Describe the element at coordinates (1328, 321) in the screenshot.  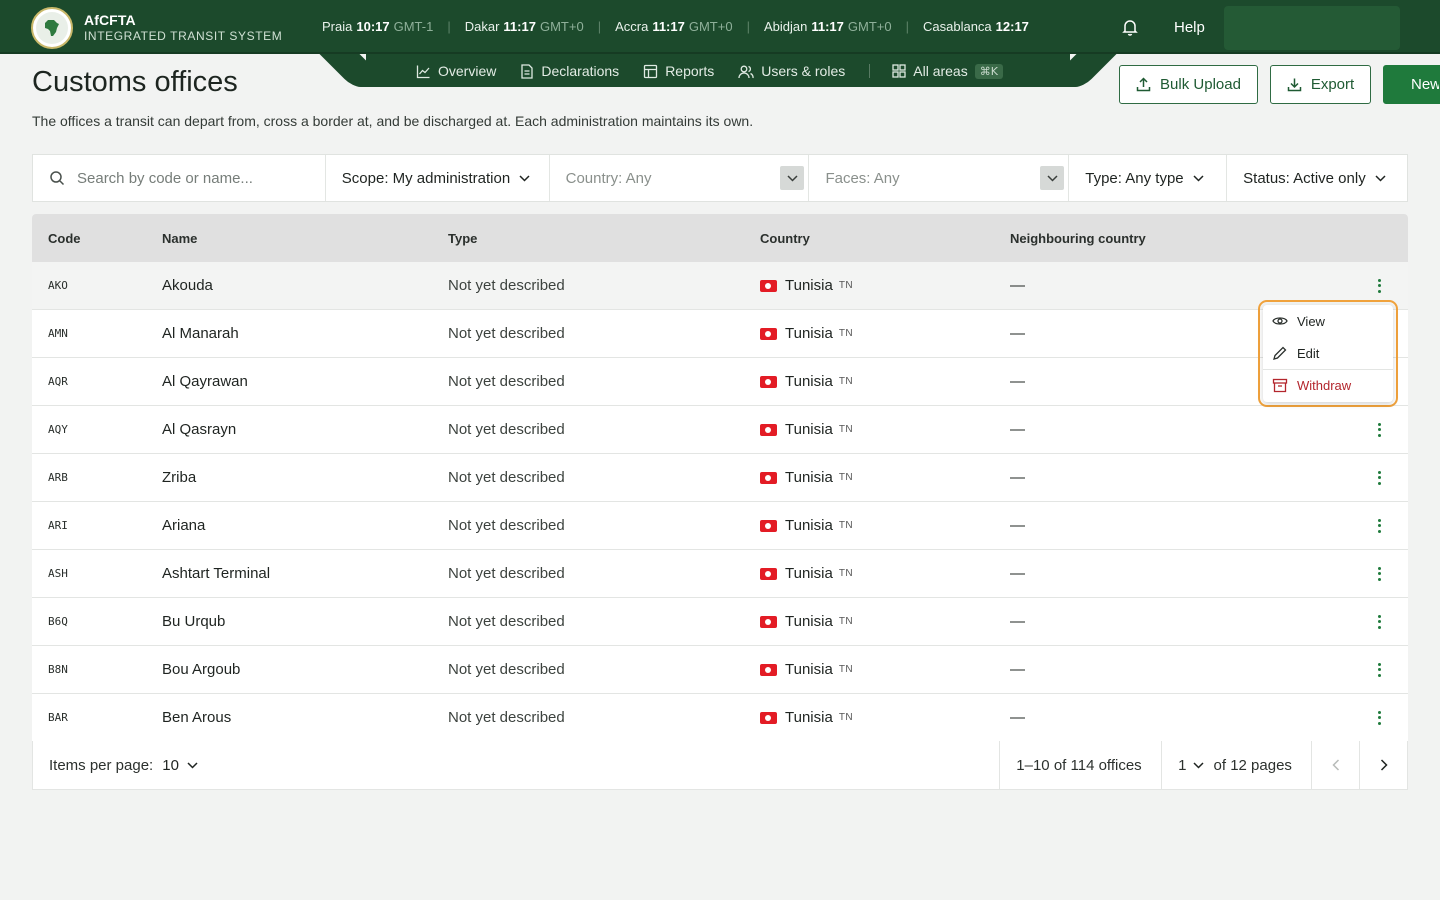
I see `menu-item-view: View` at that location.